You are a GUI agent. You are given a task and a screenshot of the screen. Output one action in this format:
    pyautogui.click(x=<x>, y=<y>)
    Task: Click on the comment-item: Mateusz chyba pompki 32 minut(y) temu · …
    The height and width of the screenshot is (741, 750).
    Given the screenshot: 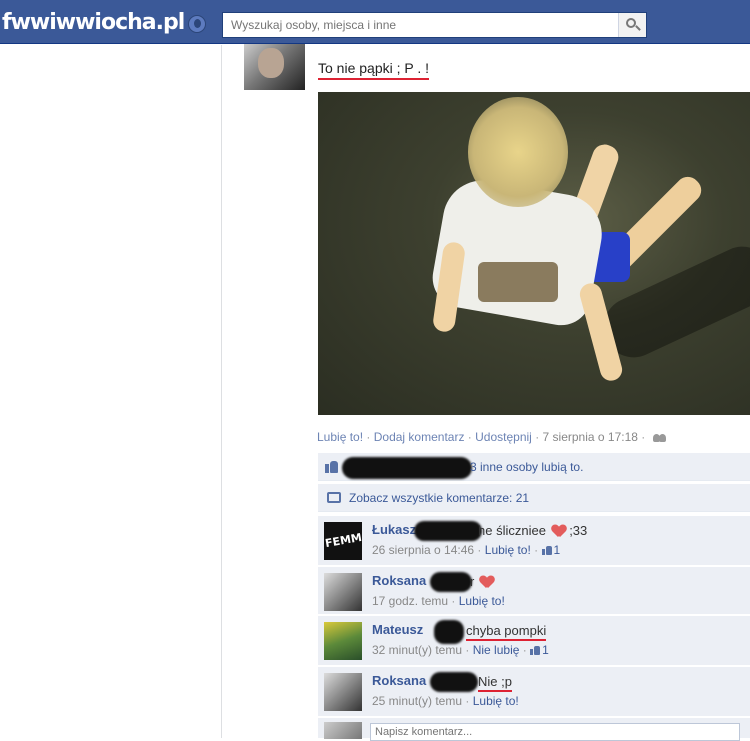 What is the action you would take?
    pyautogui.click(x=534, y=640)
    